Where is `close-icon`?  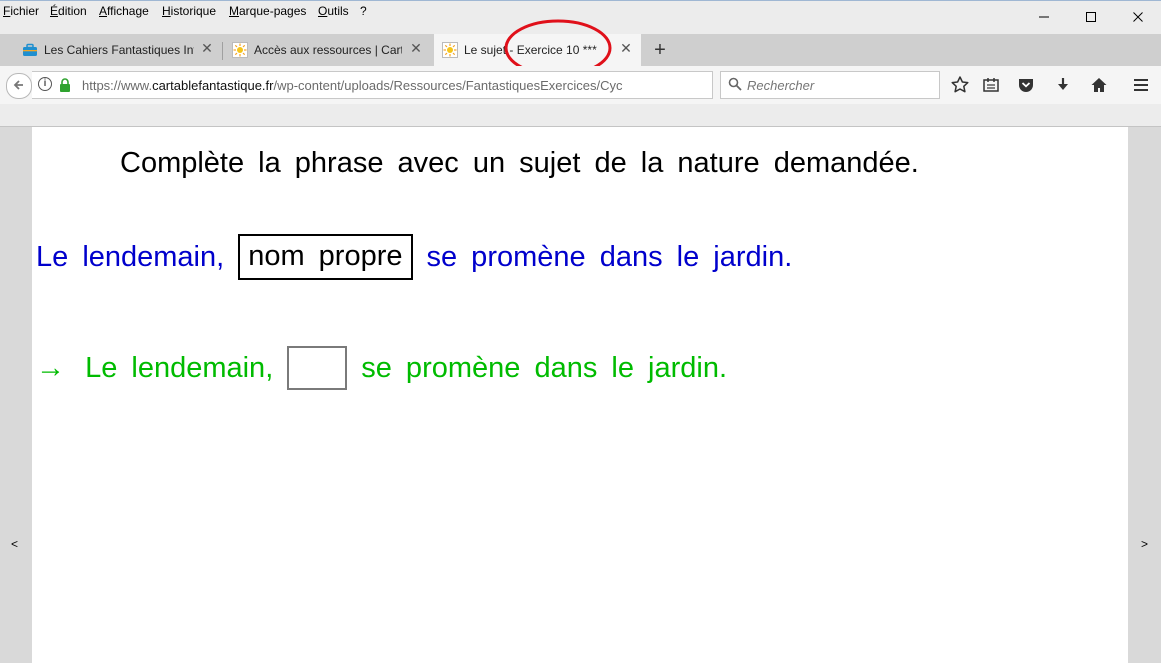 close-icon is located at coordinates (1138, 17).